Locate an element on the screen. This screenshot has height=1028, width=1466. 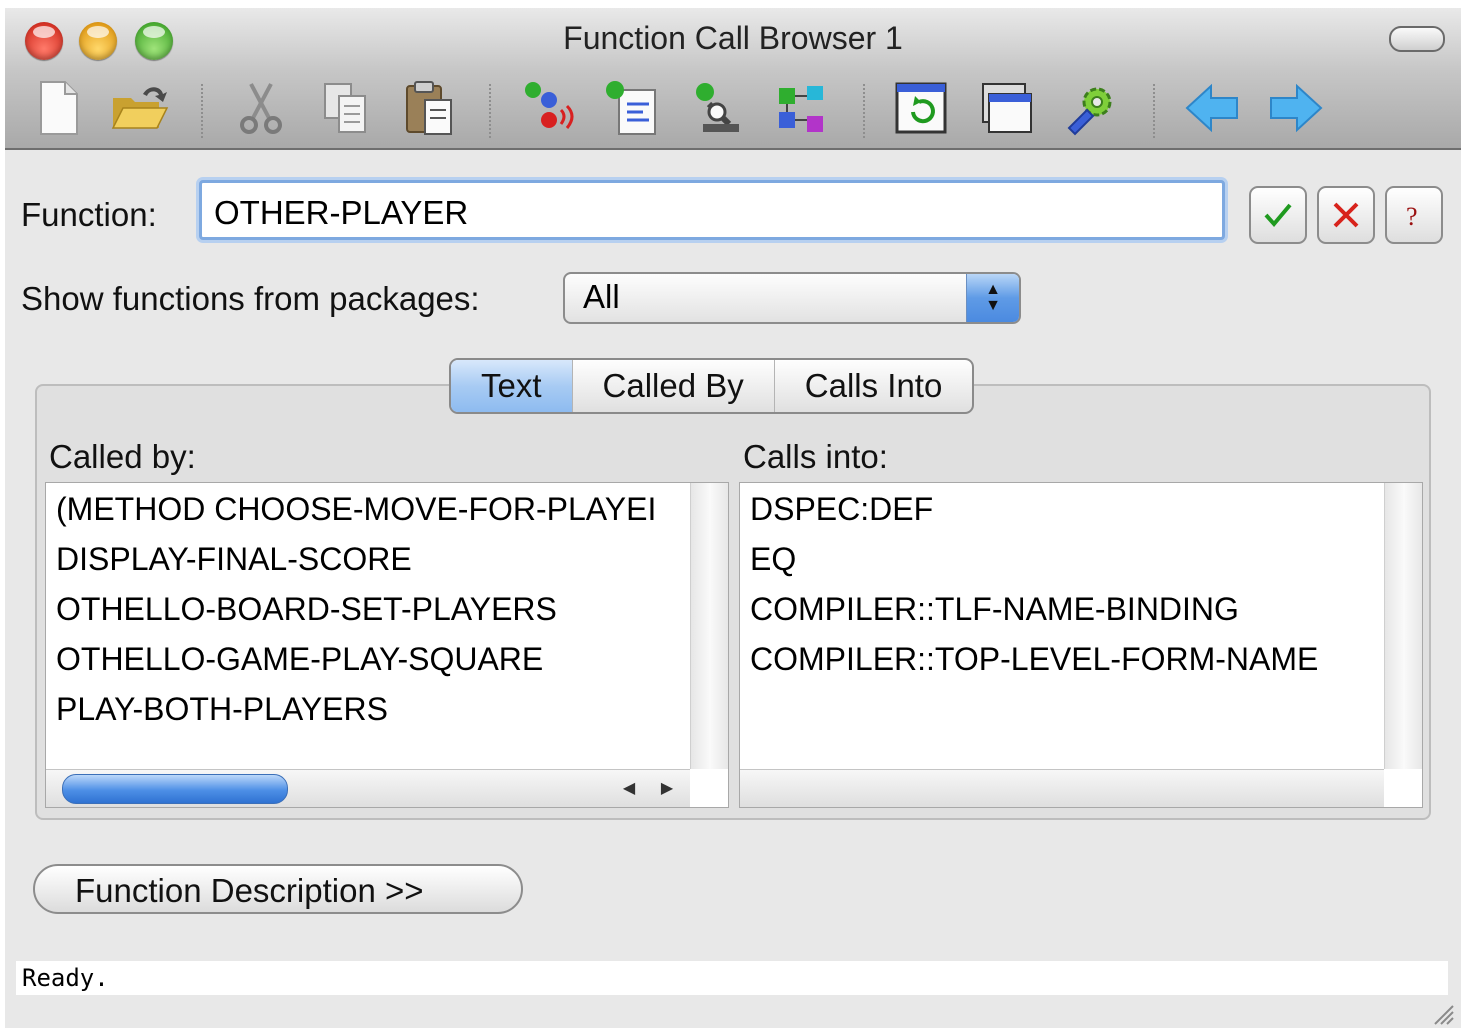
list-item: DSPEC:DEF is located at coordinates (841, 509).